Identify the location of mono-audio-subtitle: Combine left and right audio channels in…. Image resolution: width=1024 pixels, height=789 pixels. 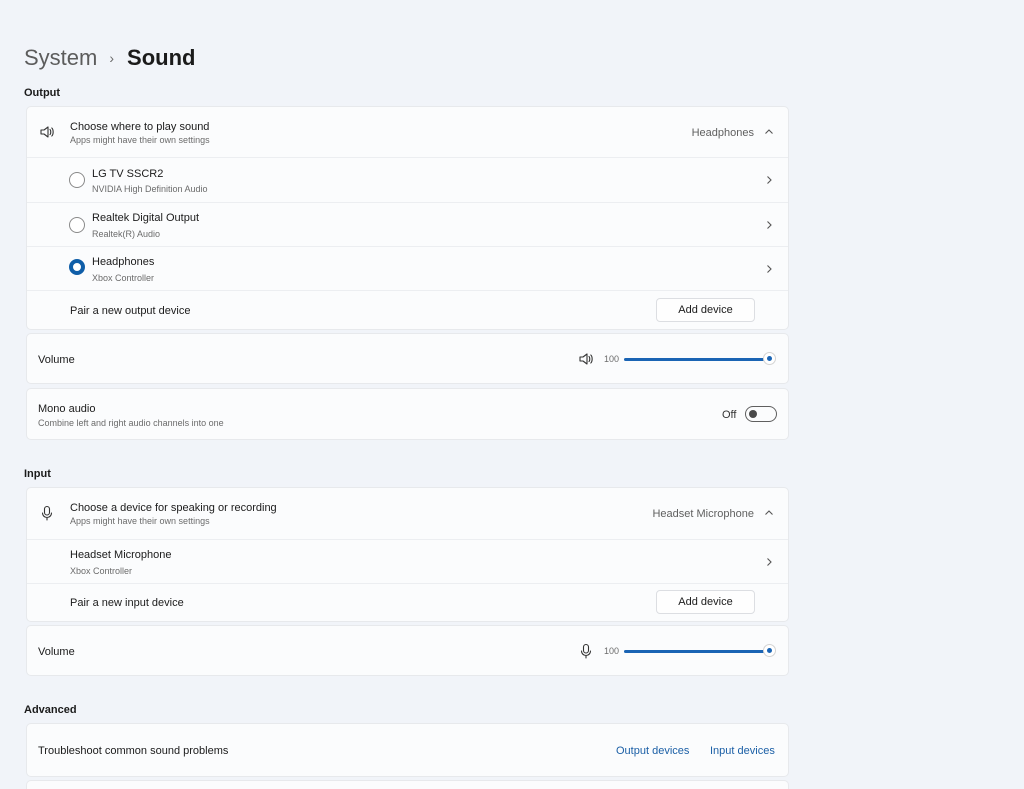
(131, 423).